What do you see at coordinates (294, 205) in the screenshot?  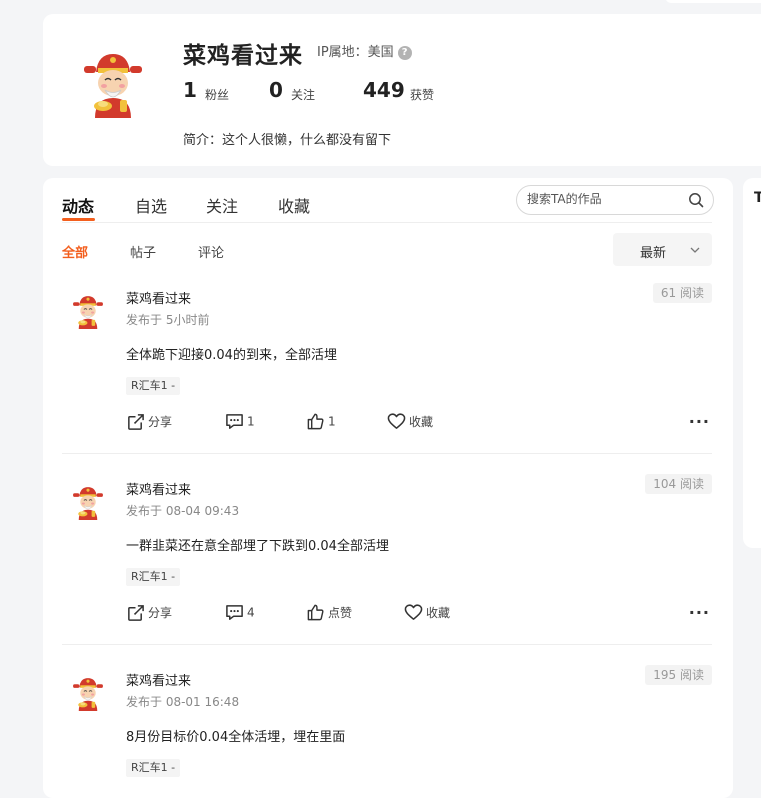 I see `tab-favorites: 收藏` at bounding box center [294, 205].